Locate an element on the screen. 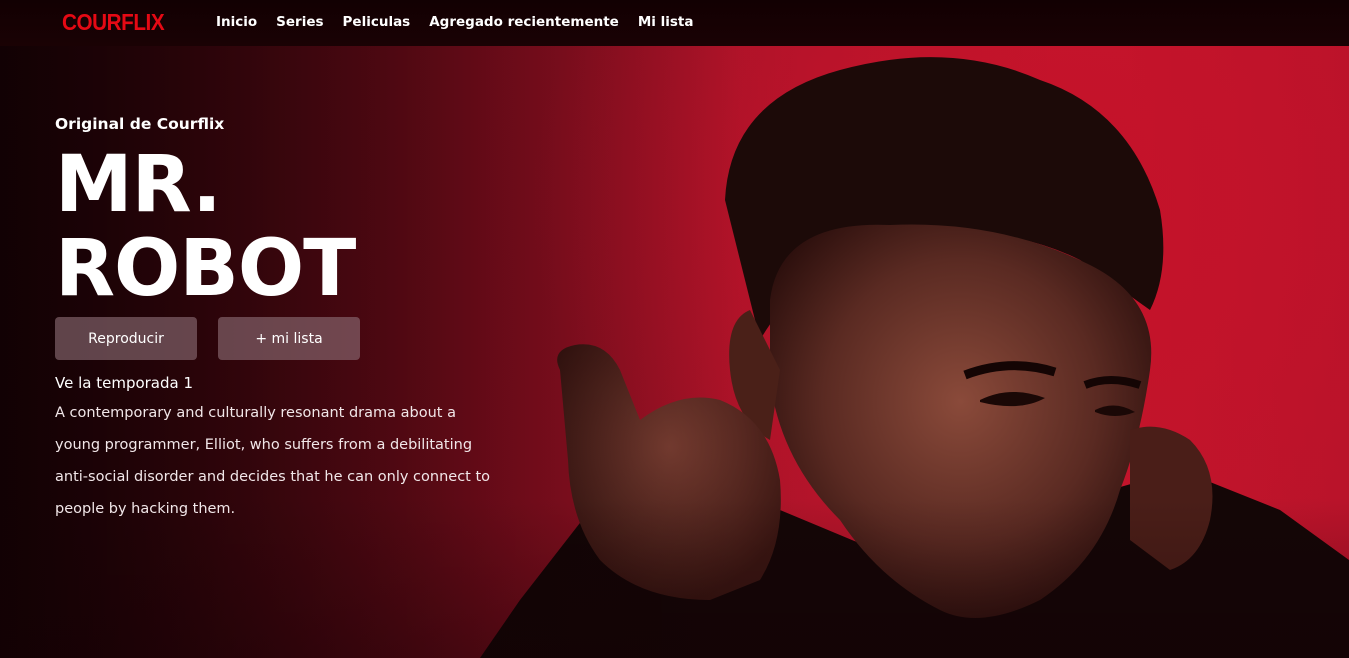 The width and height of the screenshot is (1349, 658). nav-item-series: Series is located at coordinates (299, 22).